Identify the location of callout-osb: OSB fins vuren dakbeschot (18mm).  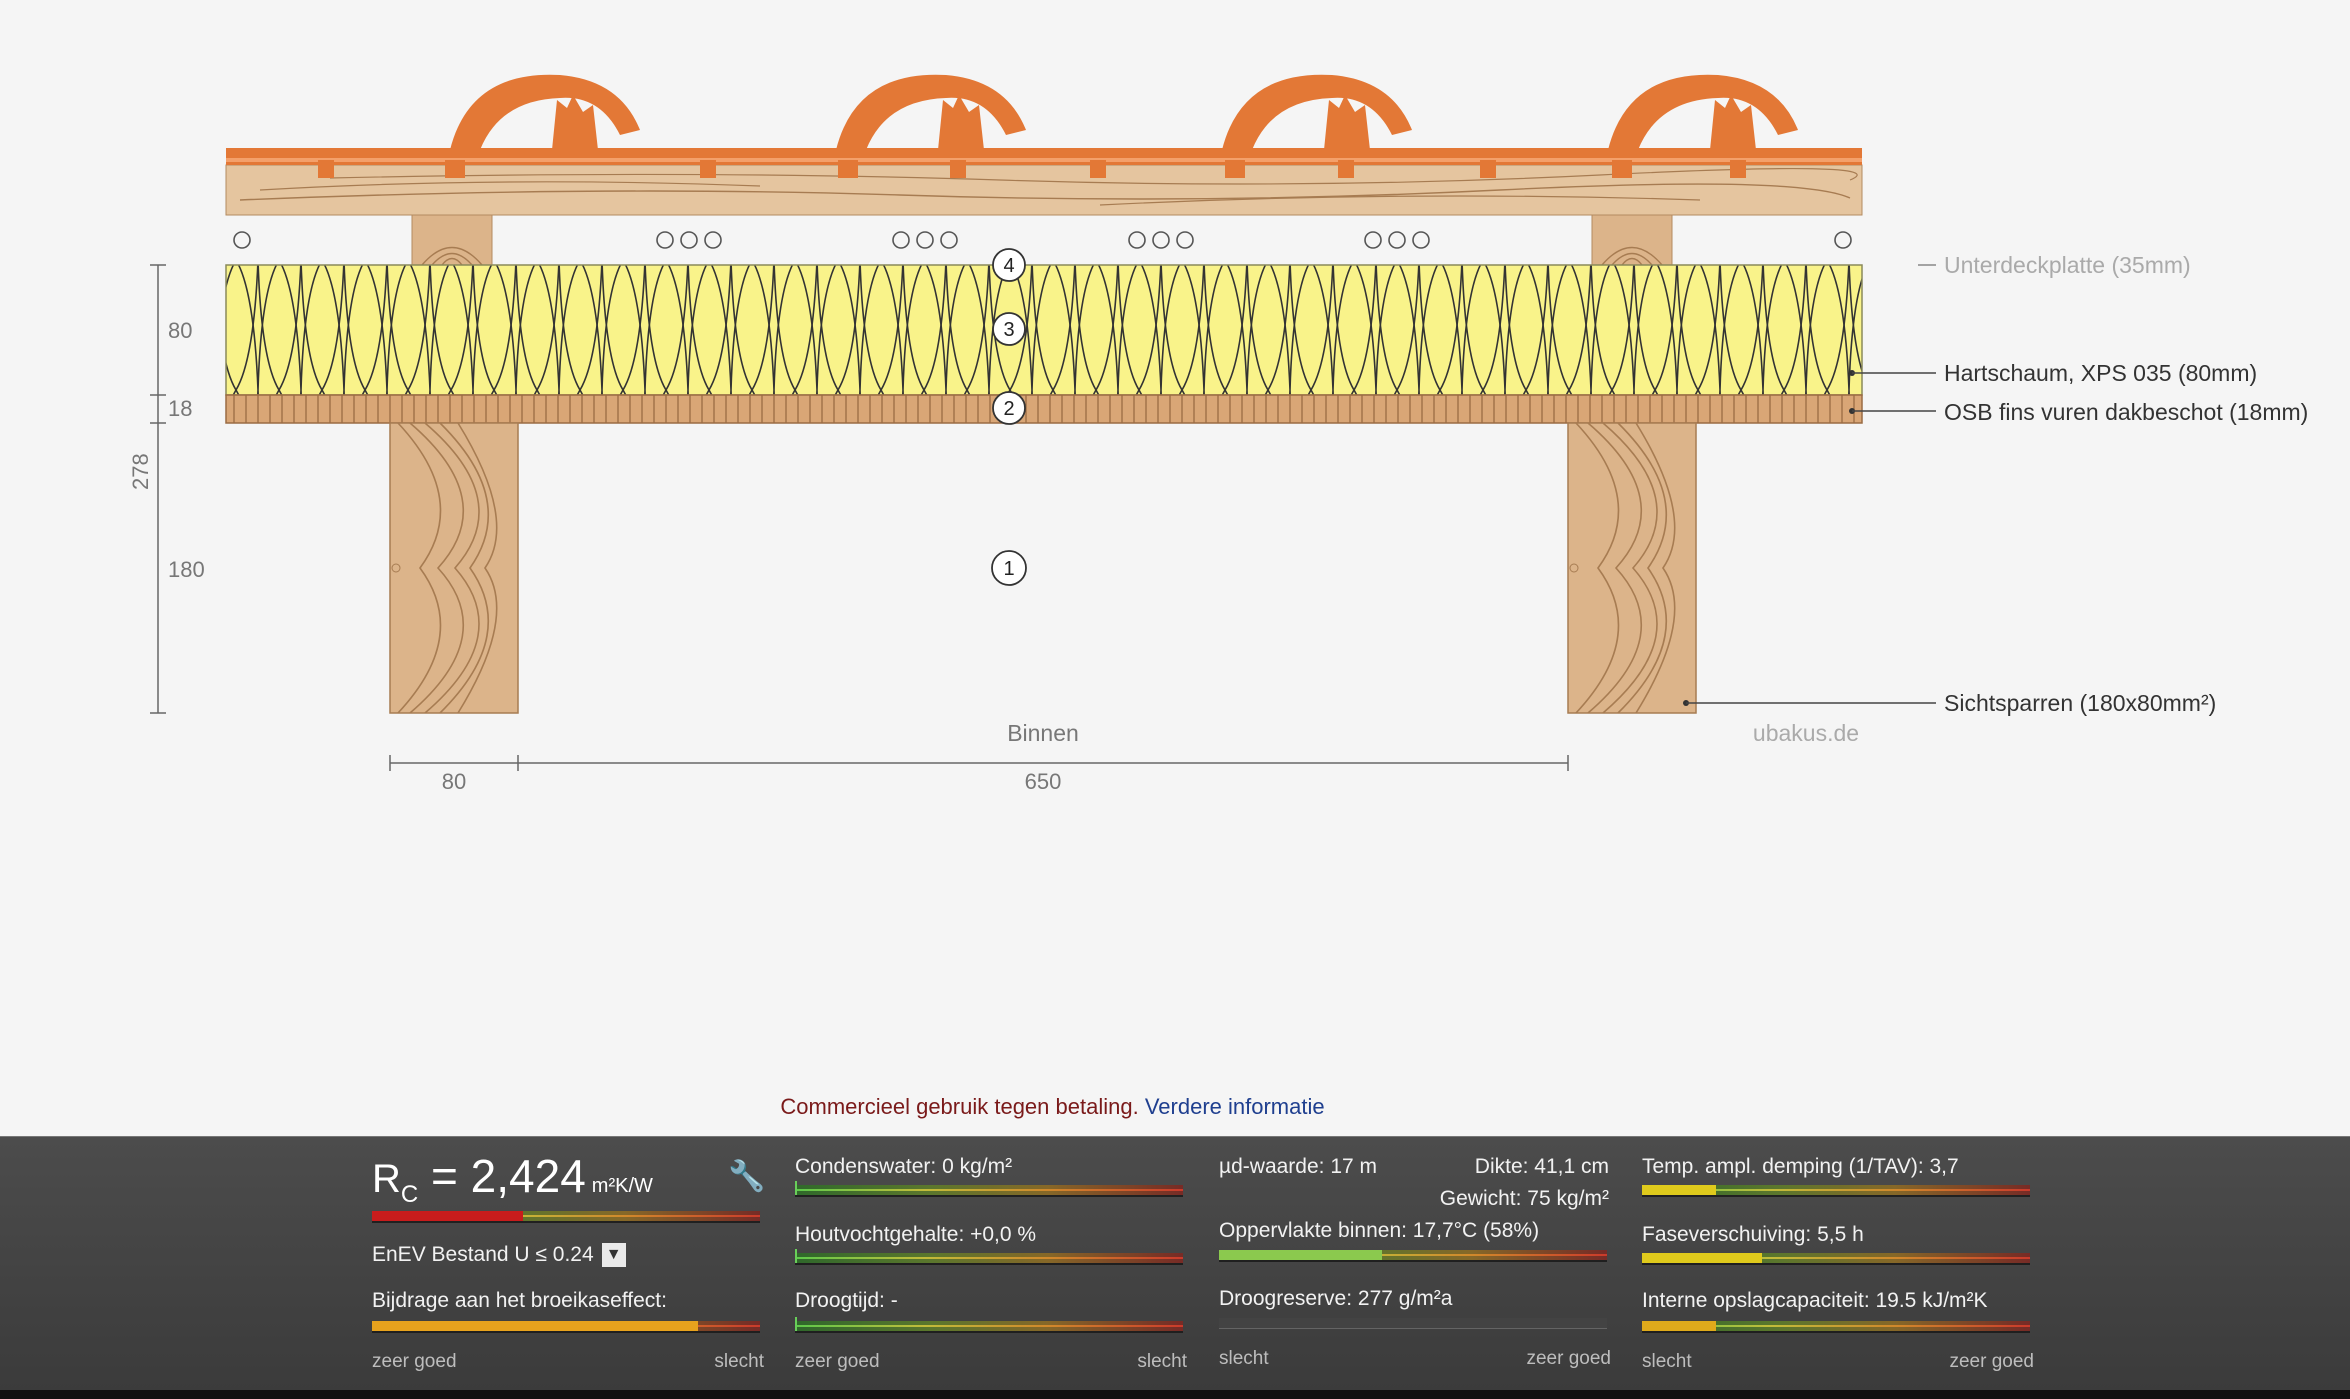
(2078, 412).